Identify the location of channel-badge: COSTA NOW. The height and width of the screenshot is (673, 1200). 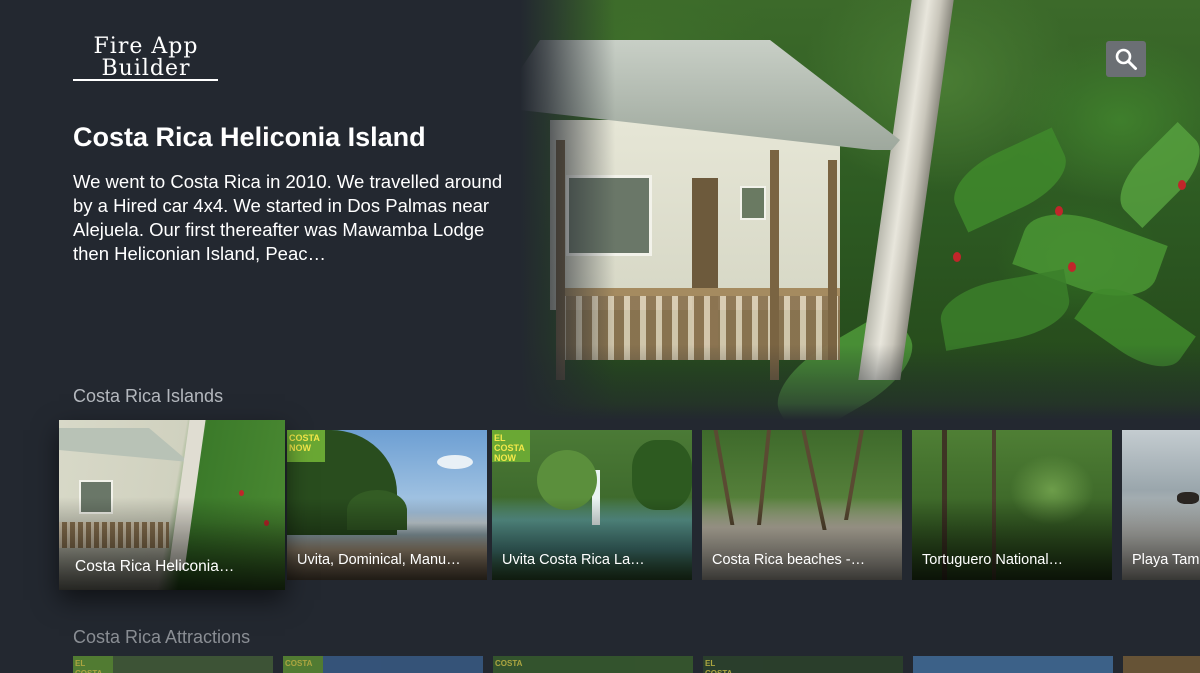
(306, 446).